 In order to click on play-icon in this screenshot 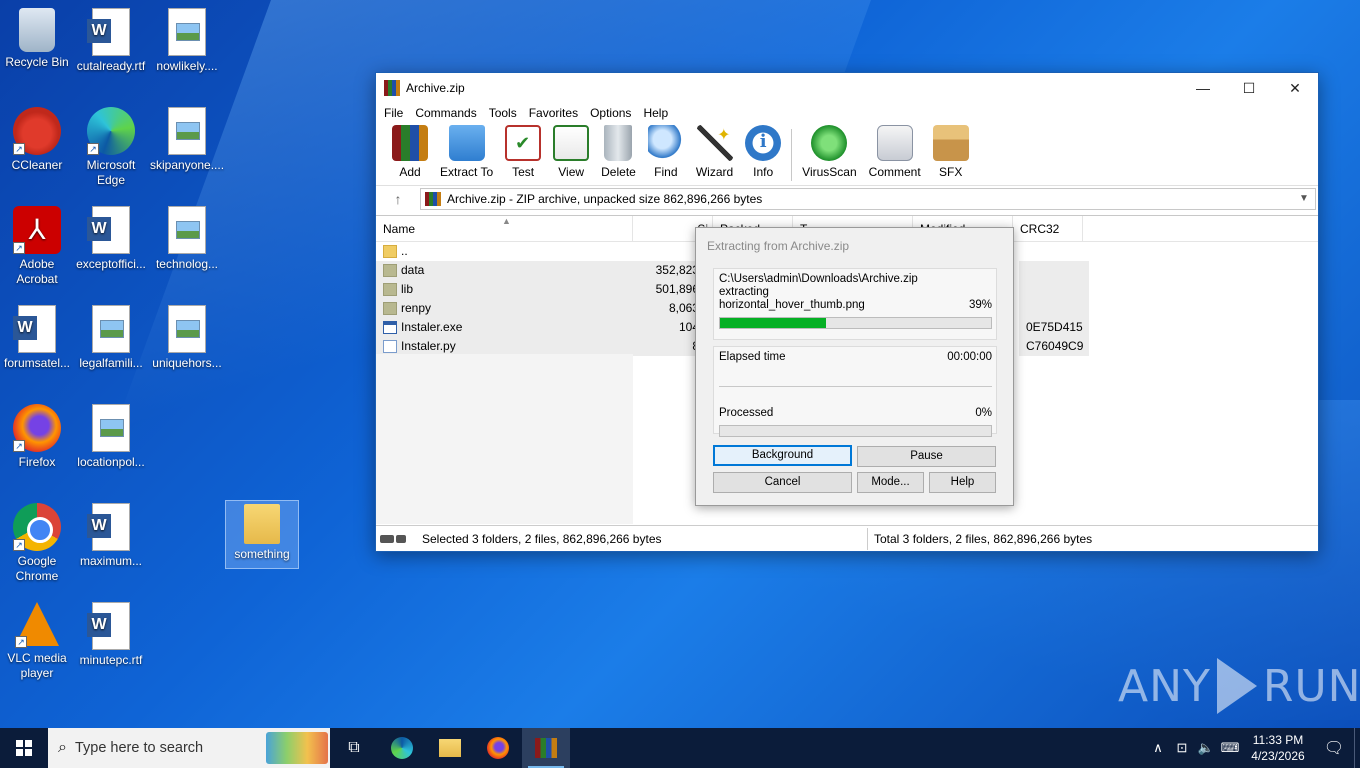, I will do `click(1236, 686)`.